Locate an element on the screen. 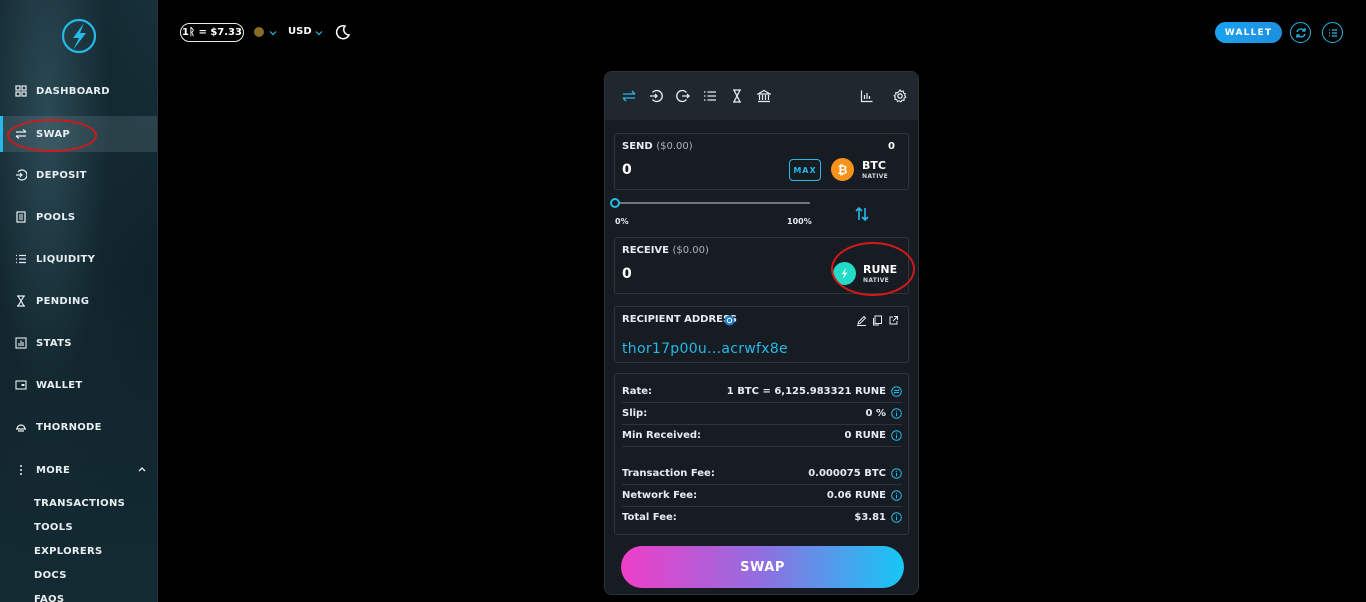 The image size is (1366, 602). sidebar-item-label: POOLS is located at coordinates (56, 217).